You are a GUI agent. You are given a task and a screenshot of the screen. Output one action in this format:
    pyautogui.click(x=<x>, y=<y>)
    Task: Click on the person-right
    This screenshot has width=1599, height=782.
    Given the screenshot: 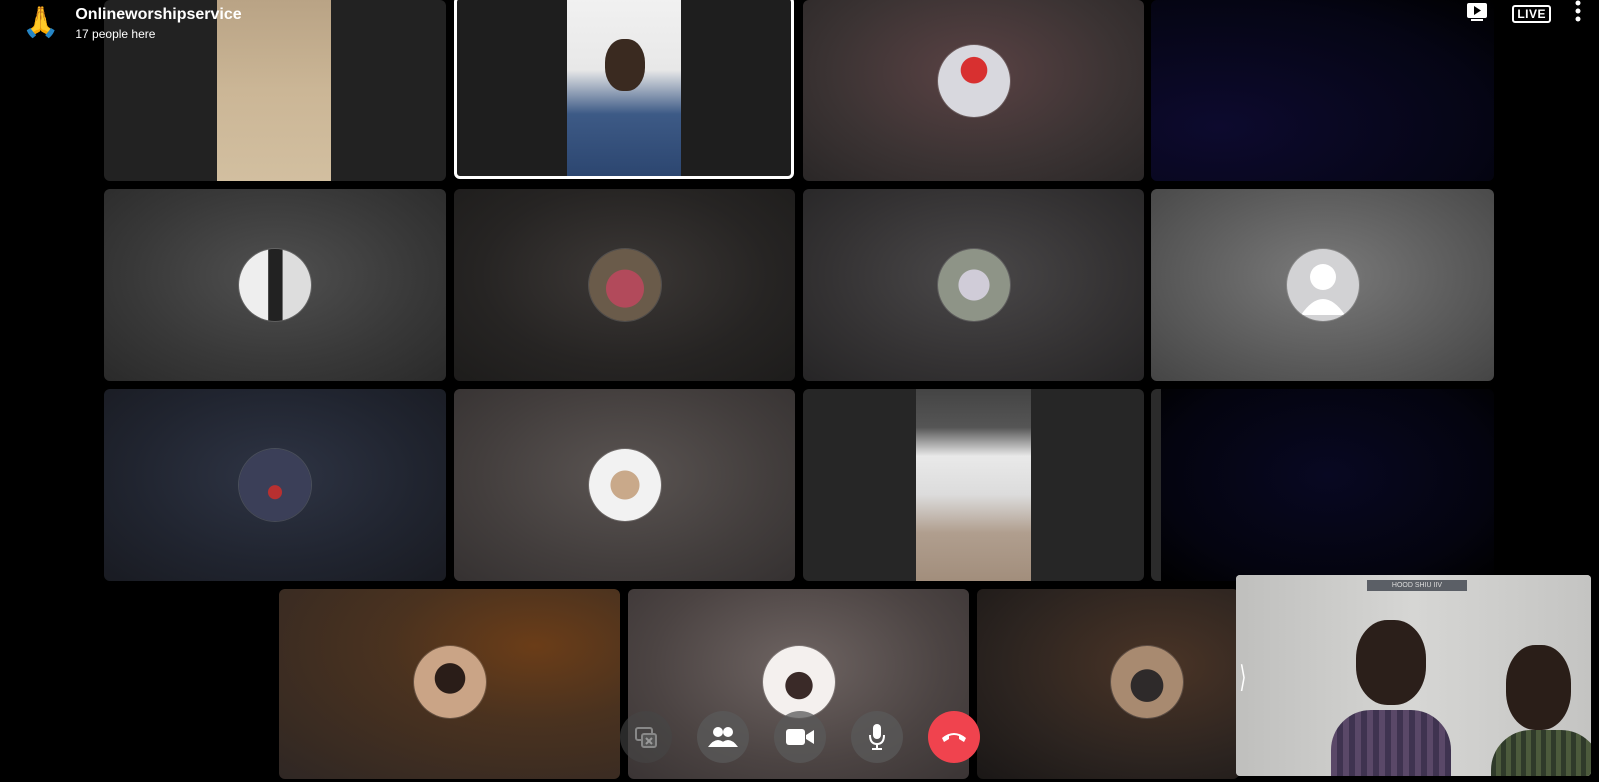 What is the action you would take?
    pyautogui.click(x=1541, y=710)
    